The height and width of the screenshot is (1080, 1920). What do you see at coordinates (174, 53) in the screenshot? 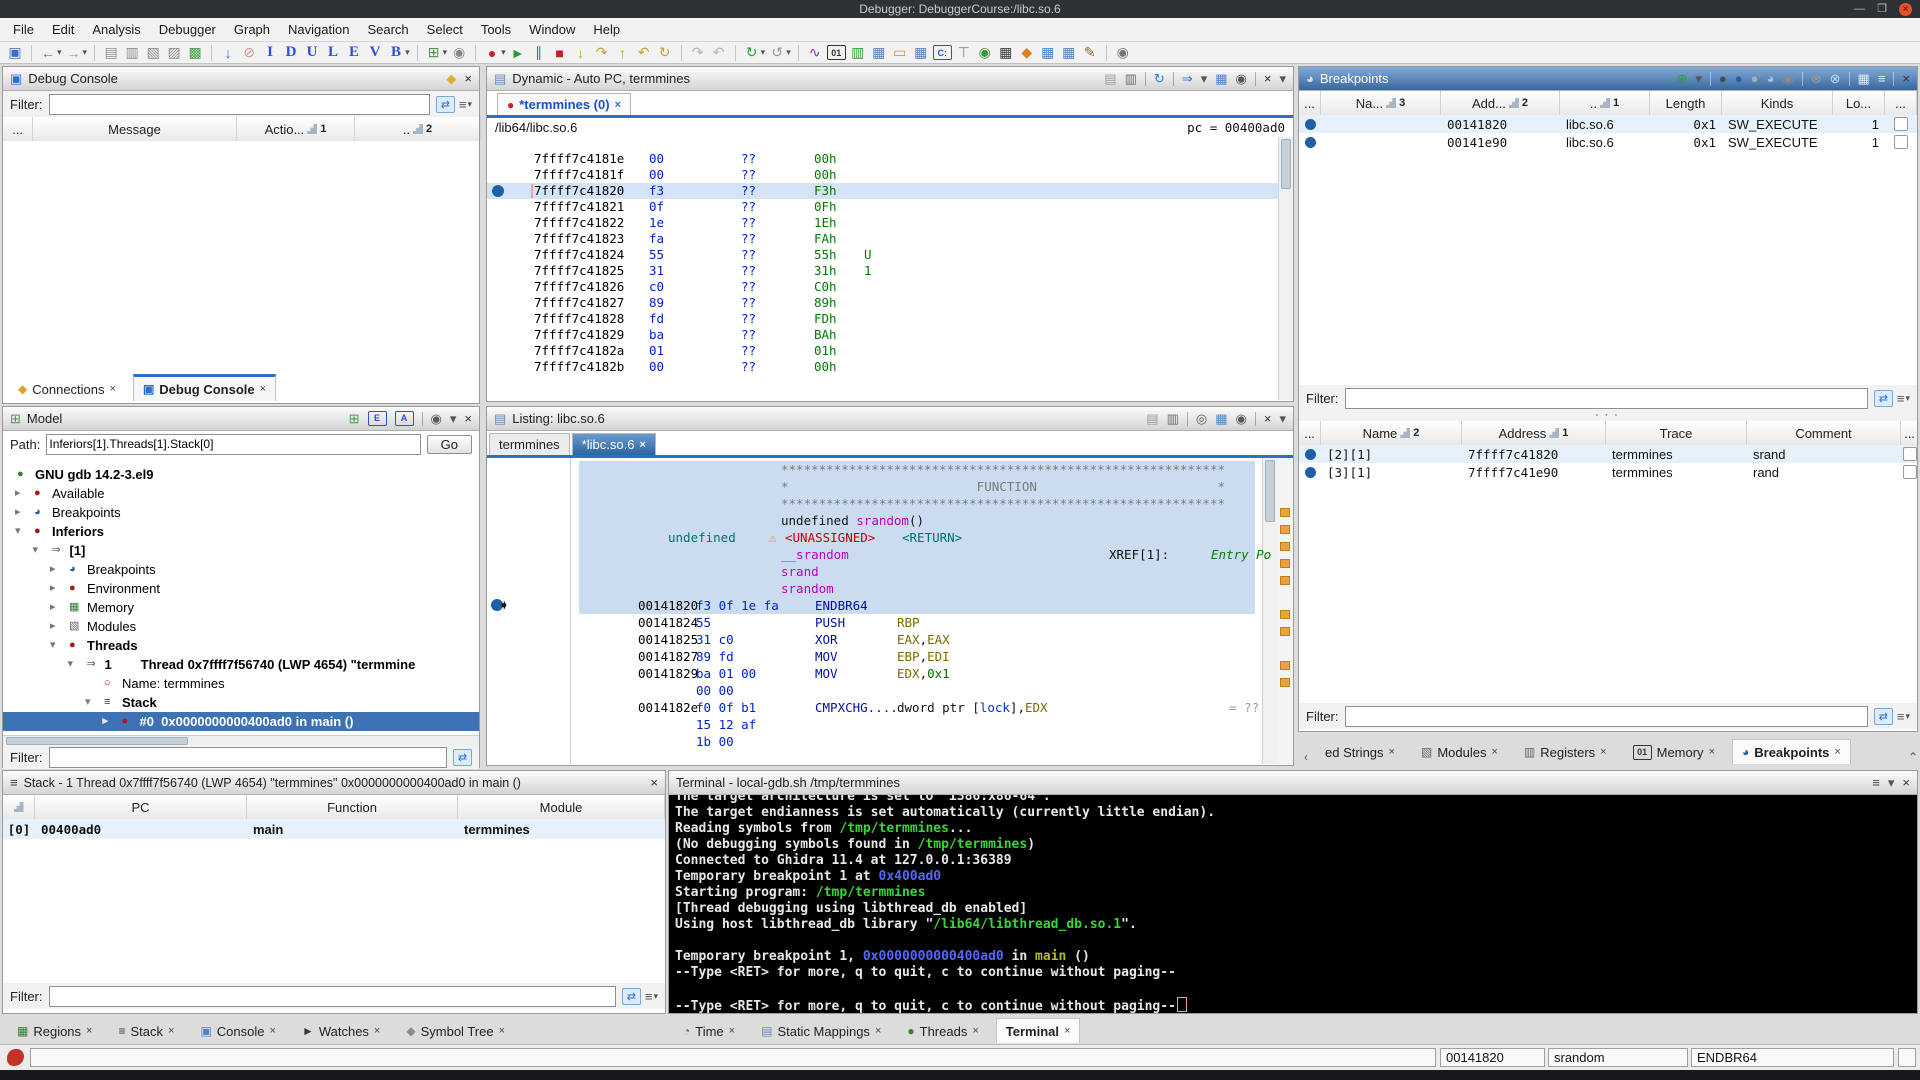
I see `patch-merge-icon: ▨` at bounding box center [174, 53].